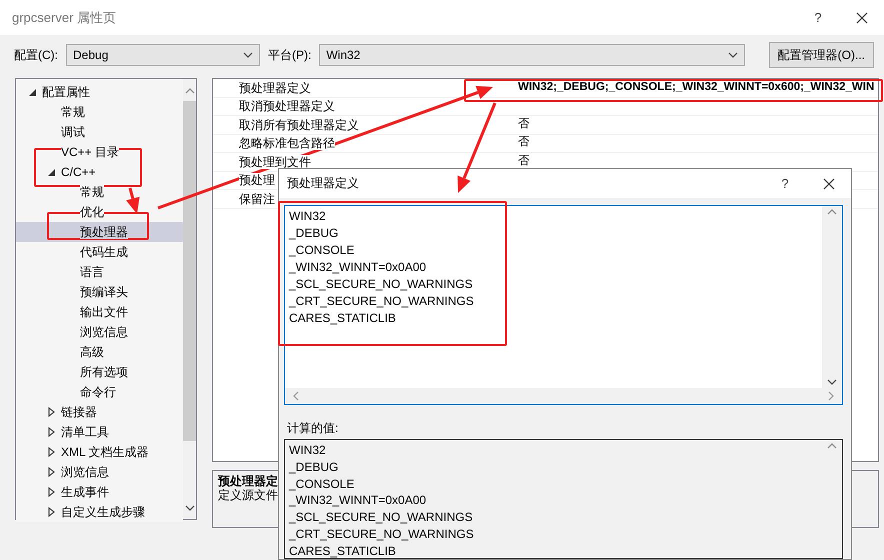  What do you see at coordinates (248, 495) in the screenshot?
I see `description-text: 定义源文件` at bounding box center [248, 495].